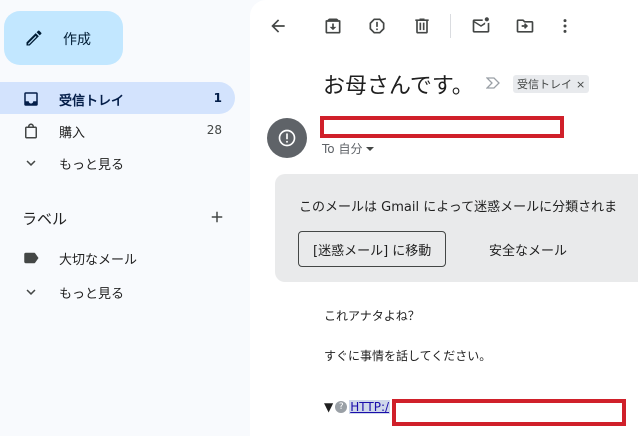 Image resolution: width=638 pixels, height=436 pixels. What do you see at coordinates (398, 86) in the screenshot?
I see `email-subject: お母さんです。` at bounding box center [398, 86].